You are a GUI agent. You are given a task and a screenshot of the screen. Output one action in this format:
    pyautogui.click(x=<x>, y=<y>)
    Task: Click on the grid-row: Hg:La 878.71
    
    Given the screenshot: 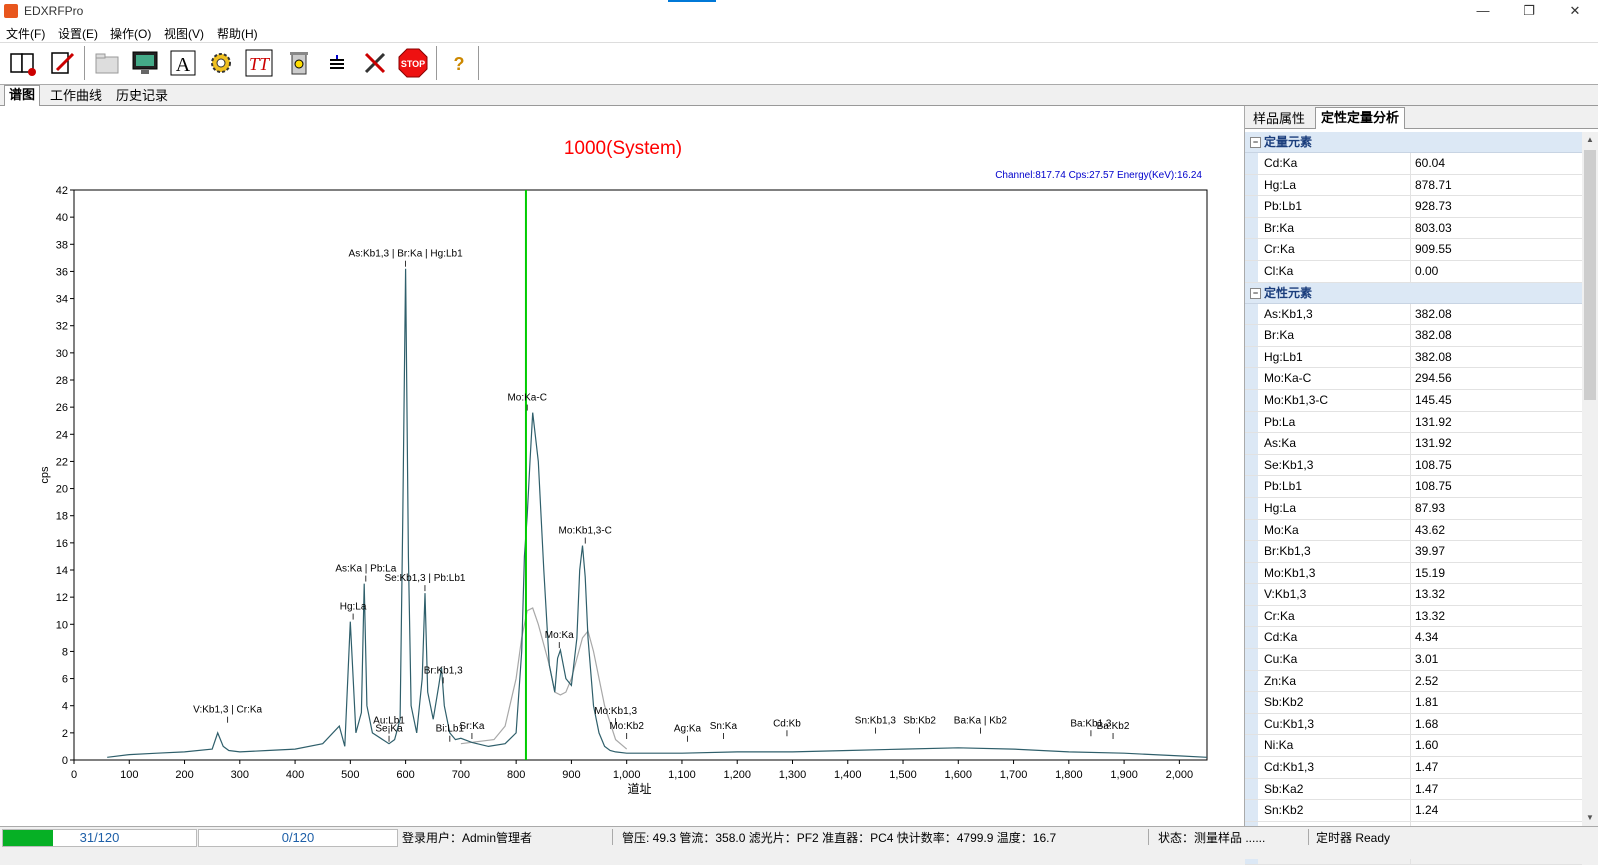 What is the action you would take?
    pyautogui.click(x=1413, y=185)
    